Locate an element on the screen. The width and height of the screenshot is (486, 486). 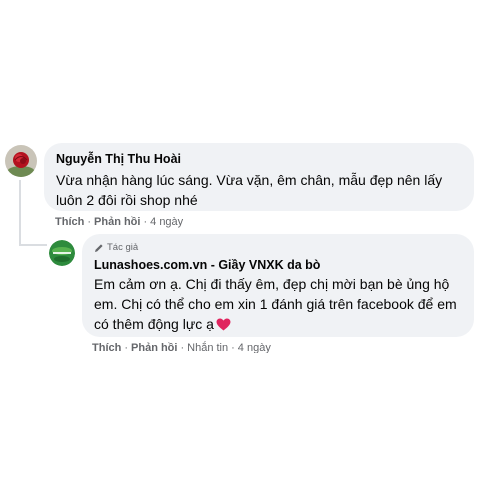
rose-avatar-icon is located at coordinates (21, 161).